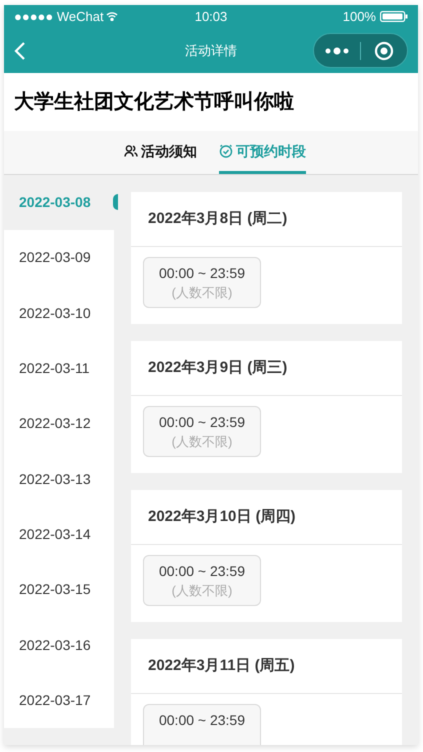  Describe the element at coordinates (59, 700) in the screenshot. I see `date-item: 2022-03-17` at that location.